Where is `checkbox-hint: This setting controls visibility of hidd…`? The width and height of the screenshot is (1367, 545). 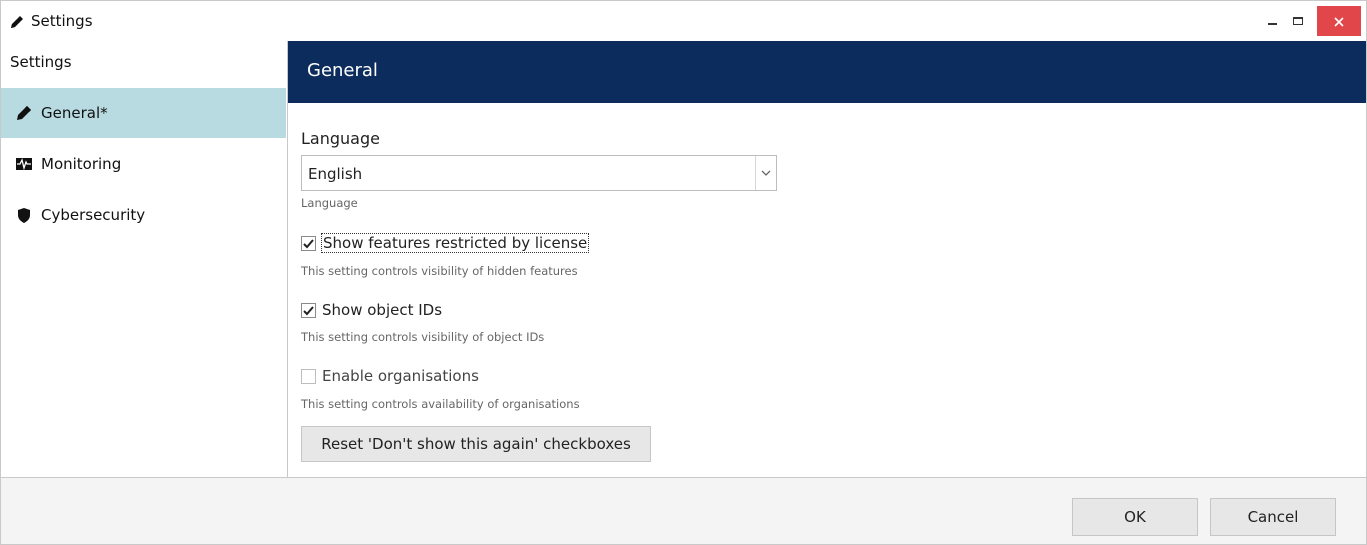 checkbox-hint: This setting controls visibility of hidd… is located at coordinates (439, 271).